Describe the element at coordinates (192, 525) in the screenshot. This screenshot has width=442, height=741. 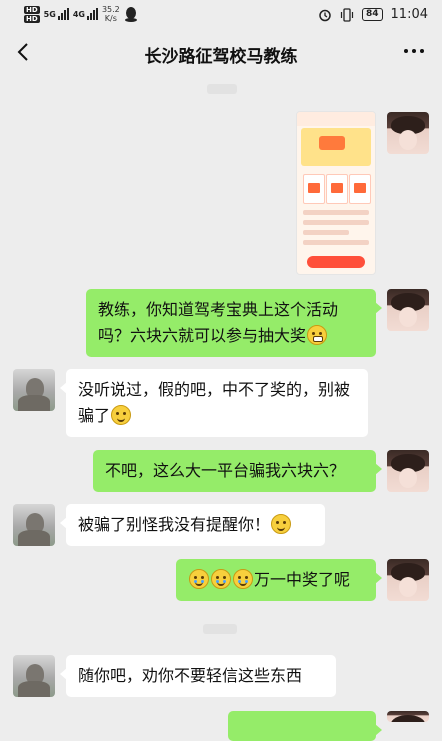
I see `message-bubble: 被骗了别怪我没有提醒你！` at that location.